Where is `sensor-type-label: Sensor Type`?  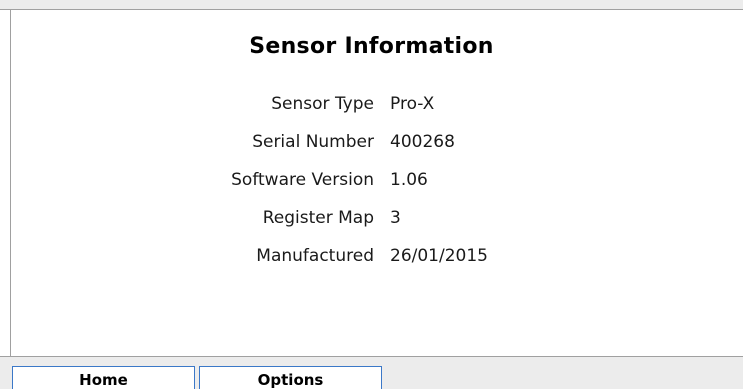
sensor-type-label: Sensor Type is located at coordinates (322, 104).